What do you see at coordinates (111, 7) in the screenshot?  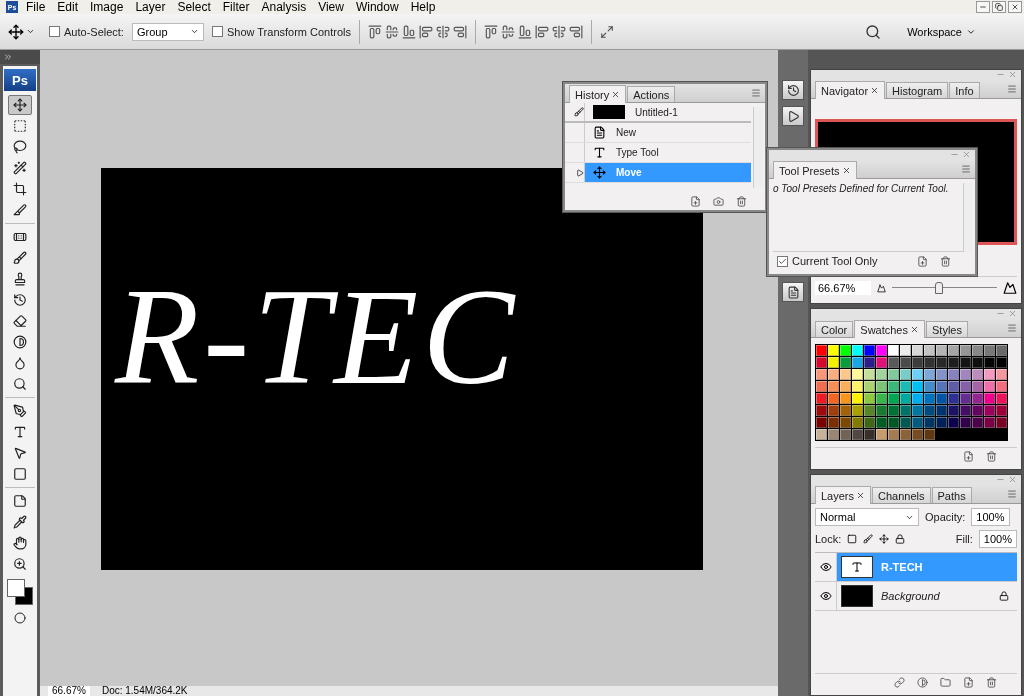 I see `menu-item: Image` at bounding box center [111, 7].